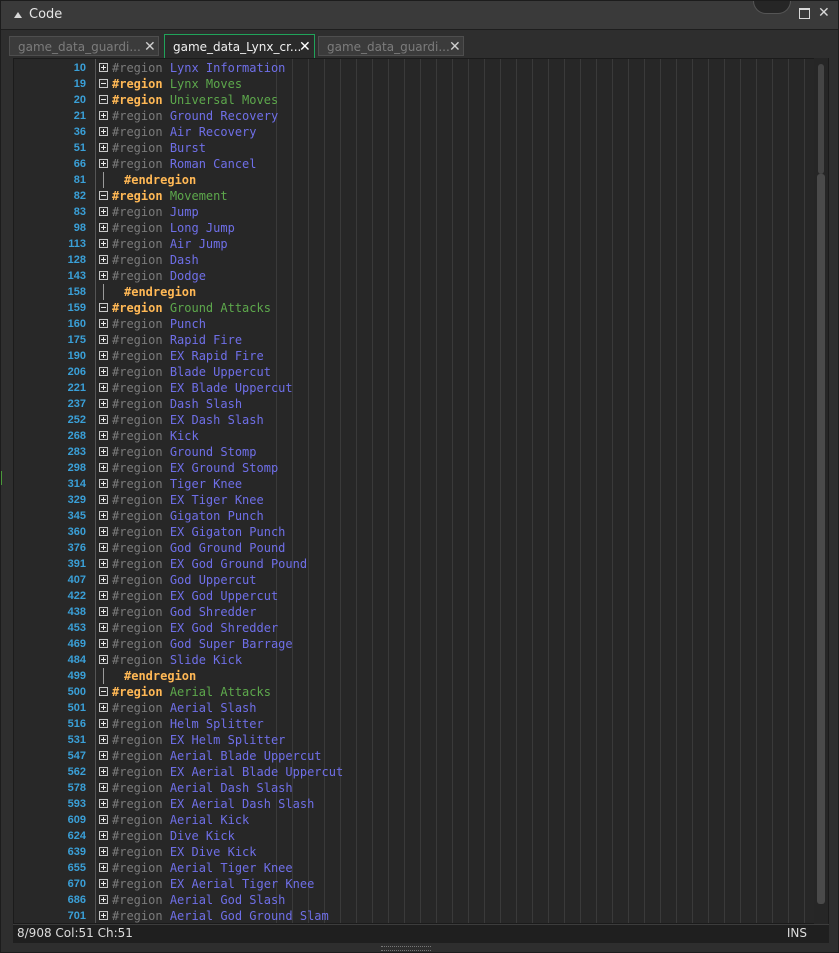 This screenshot has width=839, height=953. Describe the element at coordinates (421, 292) in the screenshot. I see `code-line: 158 #endregion` at that location.